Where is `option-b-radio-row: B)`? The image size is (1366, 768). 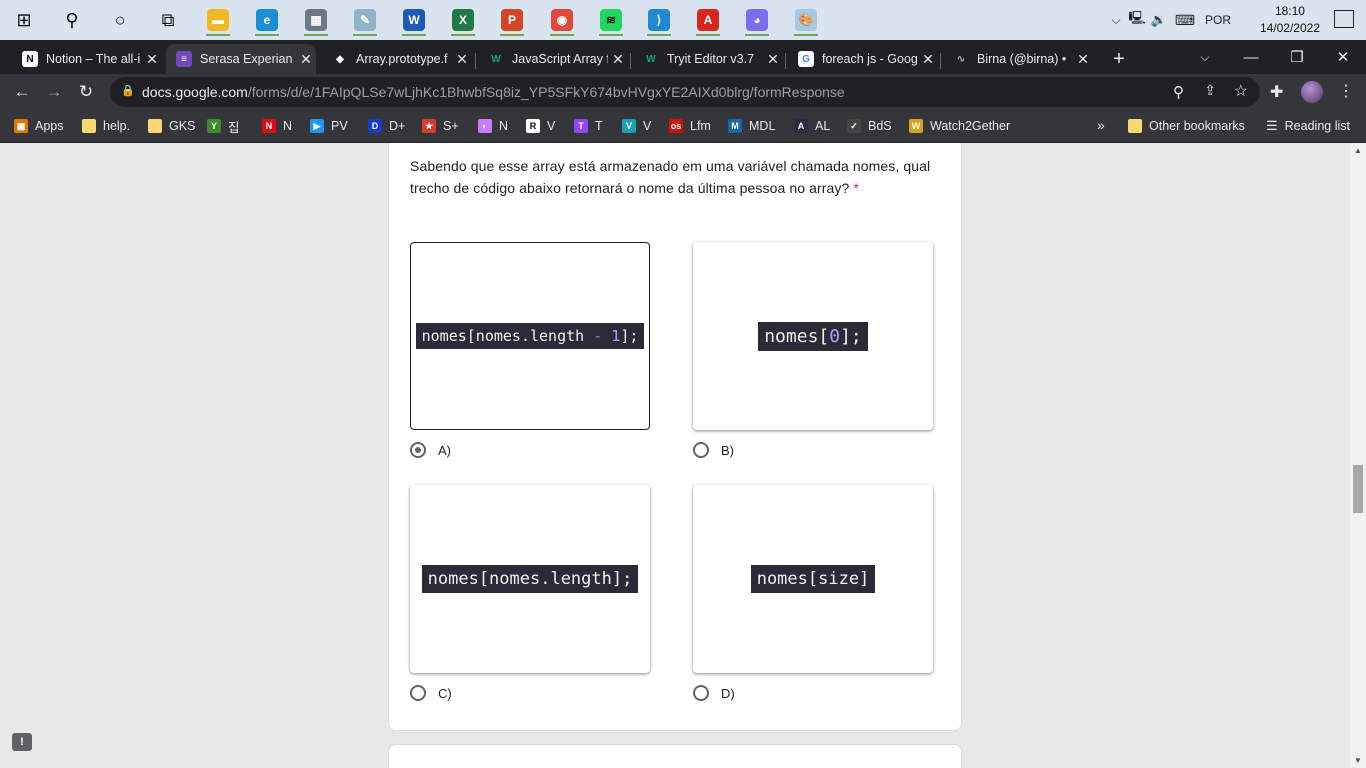 option-b-radio-row: B) is located at coordinates (713, 450).